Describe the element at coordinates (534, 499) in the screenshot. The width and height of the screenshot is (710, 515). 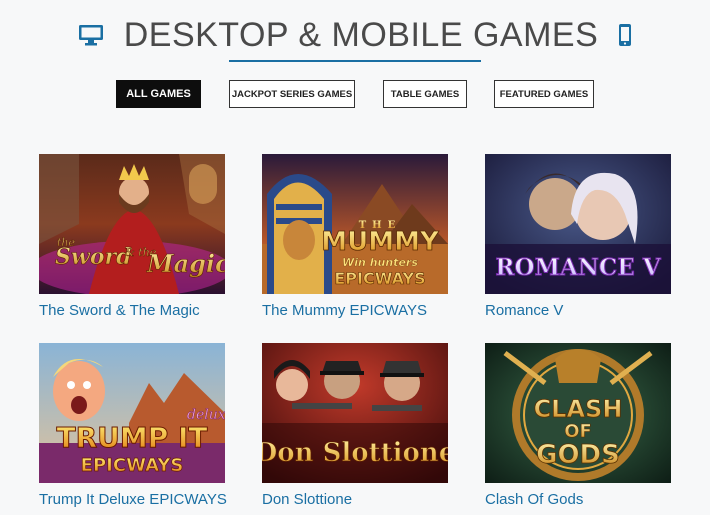
I see `game-title-link: Clash Of Gods` at that location.